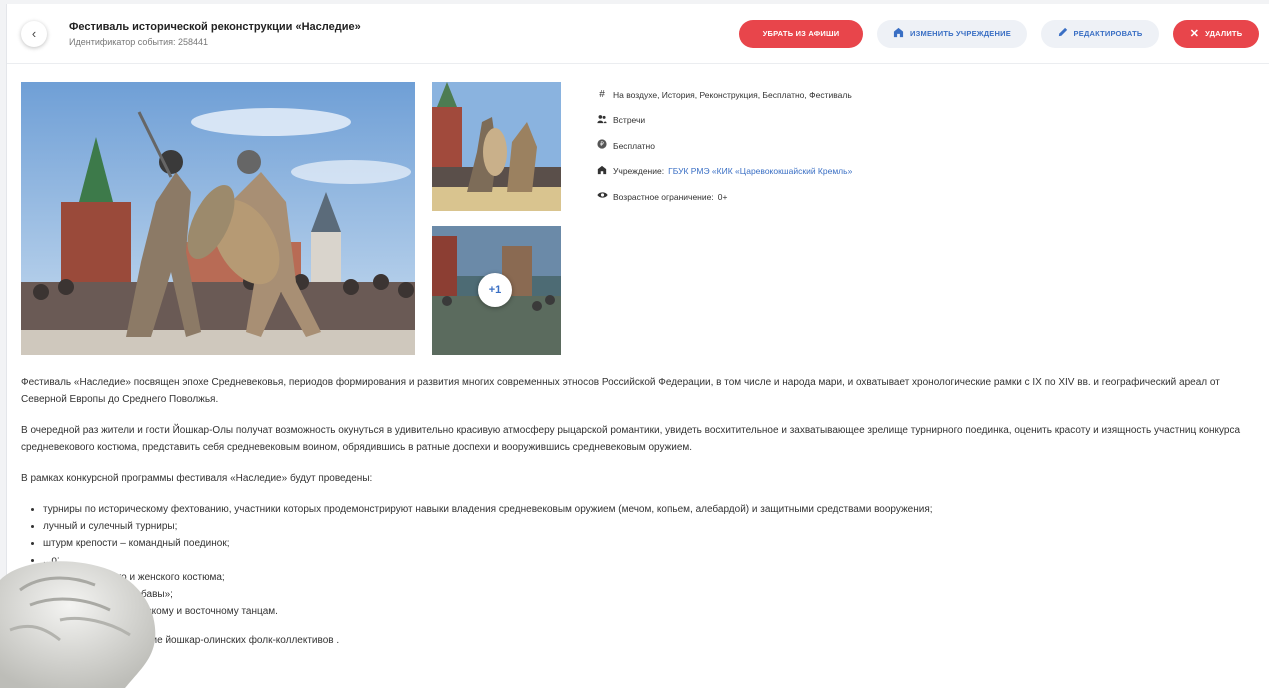 The width and height of the screenshot is (1269, 688). I want to click on age-label: Возрастное ограничение:, so click(663, 196).